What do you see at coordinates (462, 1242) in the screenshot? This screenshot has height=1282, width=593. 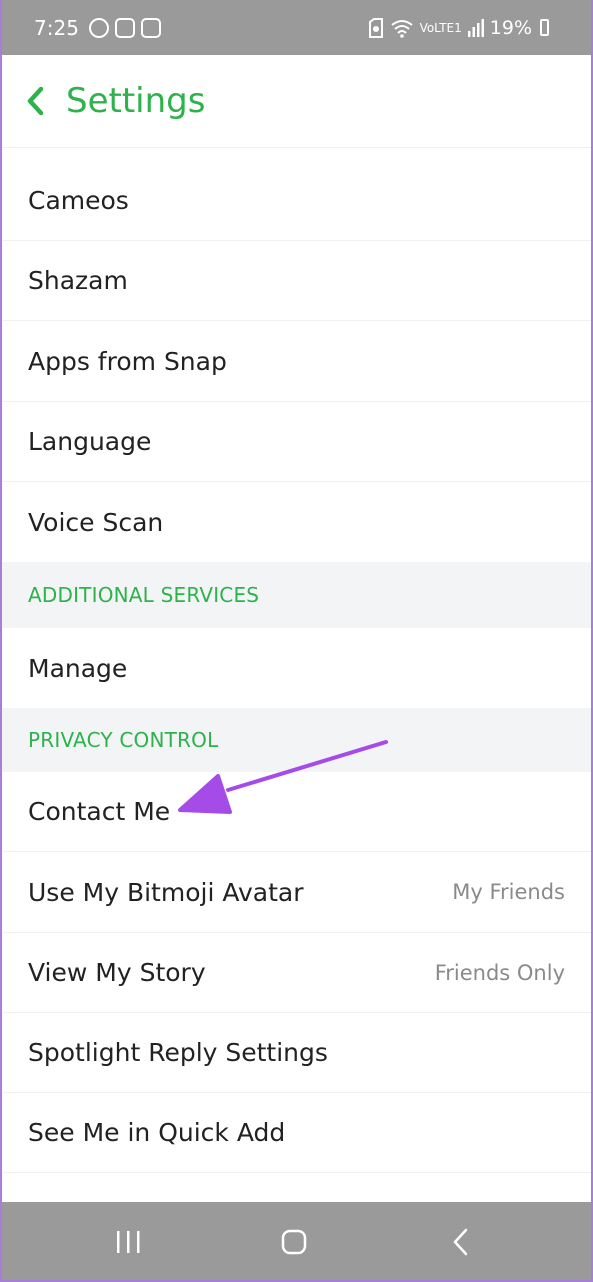 I see `back-icon` at bounding box center [462, 1242].